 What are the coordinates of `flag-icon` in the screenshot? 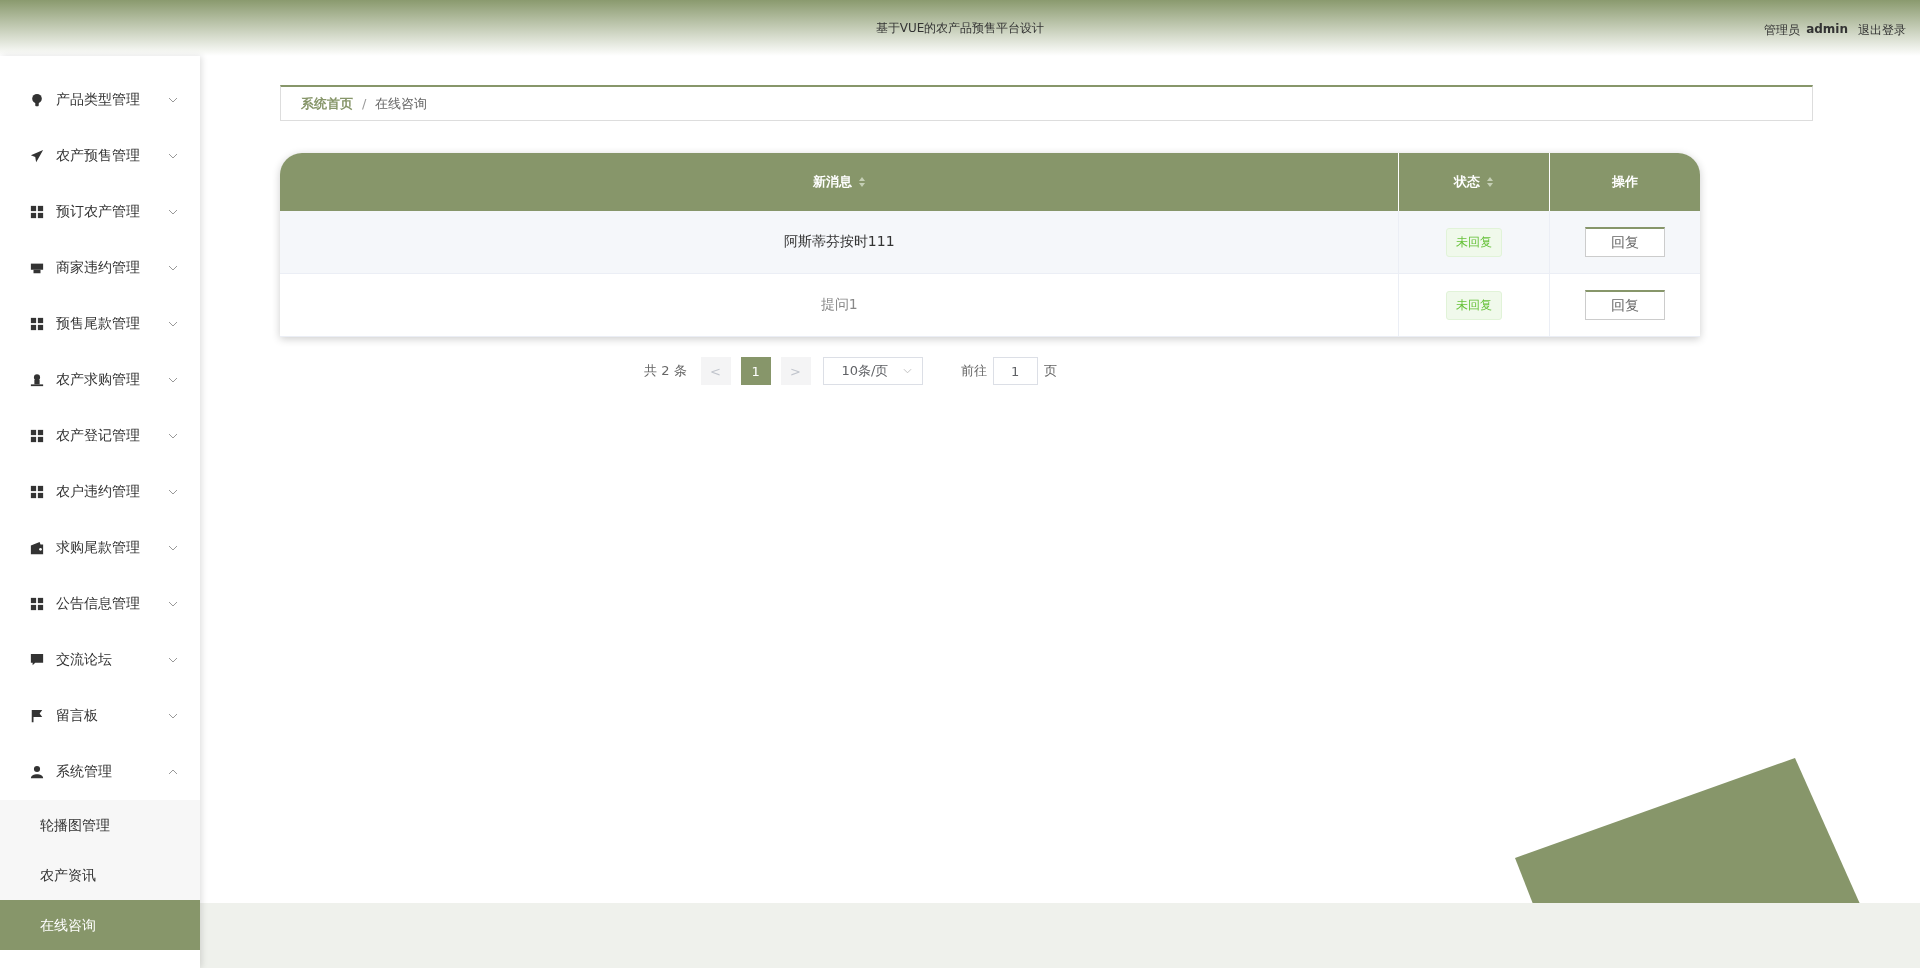 It's located at (37, 716).